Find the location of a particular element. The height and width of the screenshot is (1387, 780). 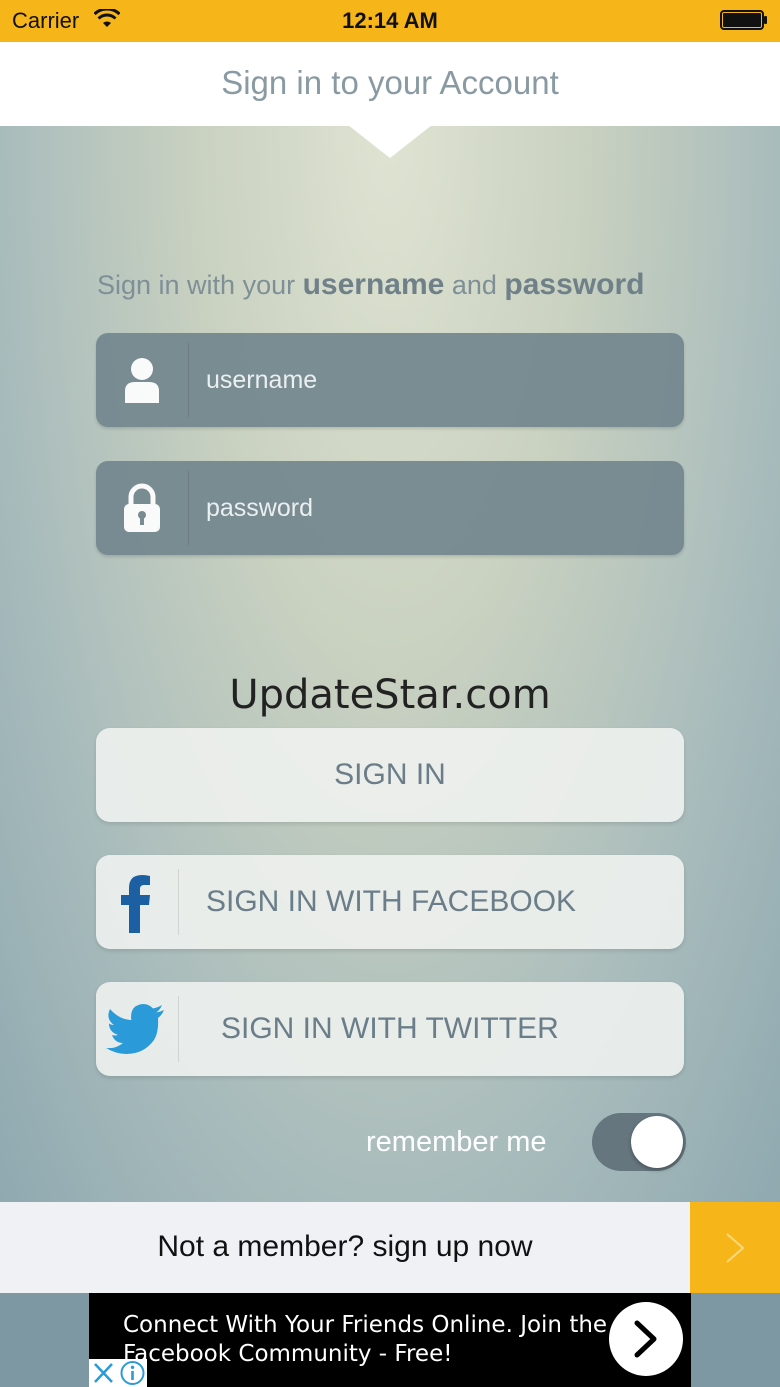

signup-arrow-button is located at coordinates (735, 1247).